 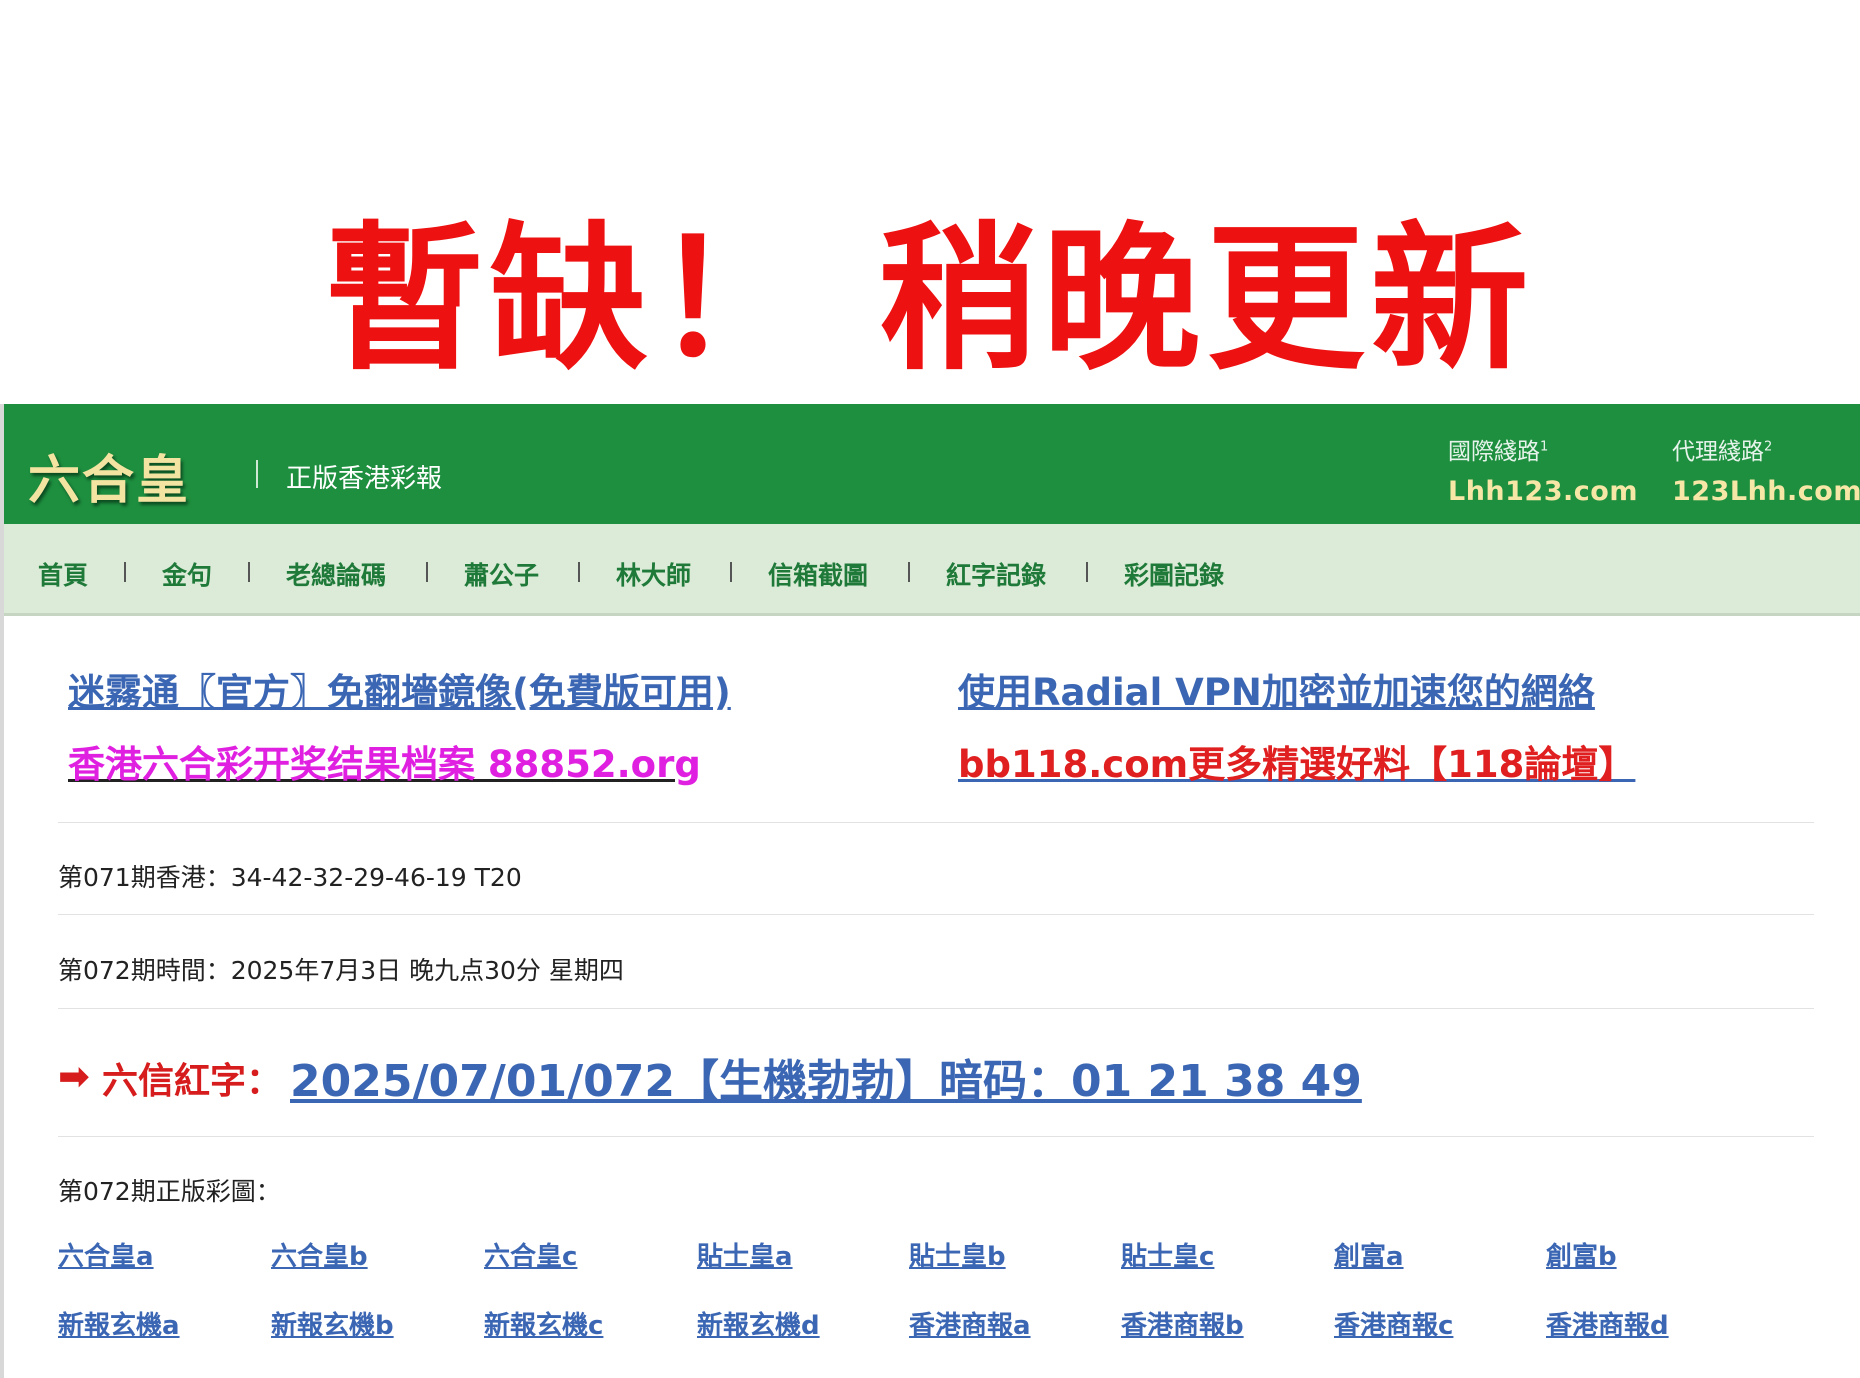 What do you see at coordinates (336, 574) in the screenshot?
I see `nav-boss-discussion: 老總論碼` at bounding box center [336, 574].